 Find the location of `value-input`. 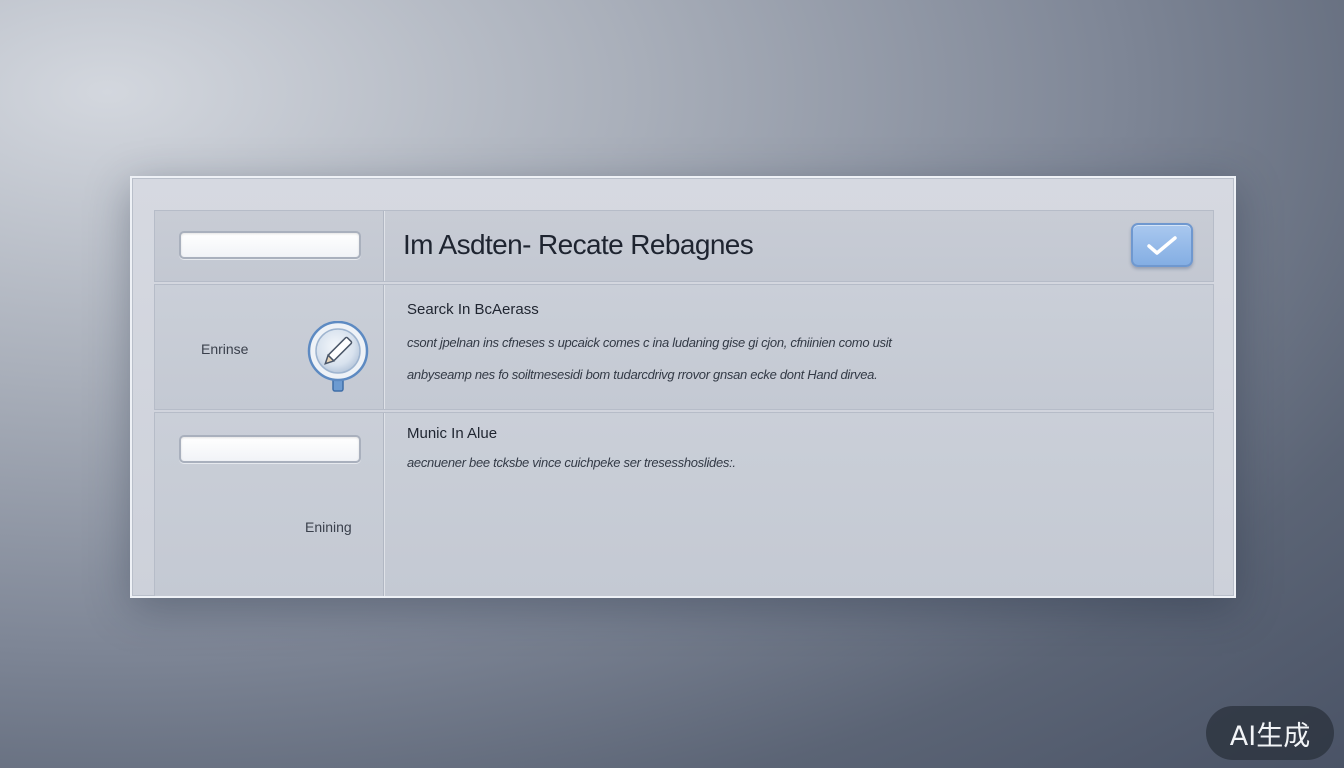

value-input is located at coordinates (270, 449).